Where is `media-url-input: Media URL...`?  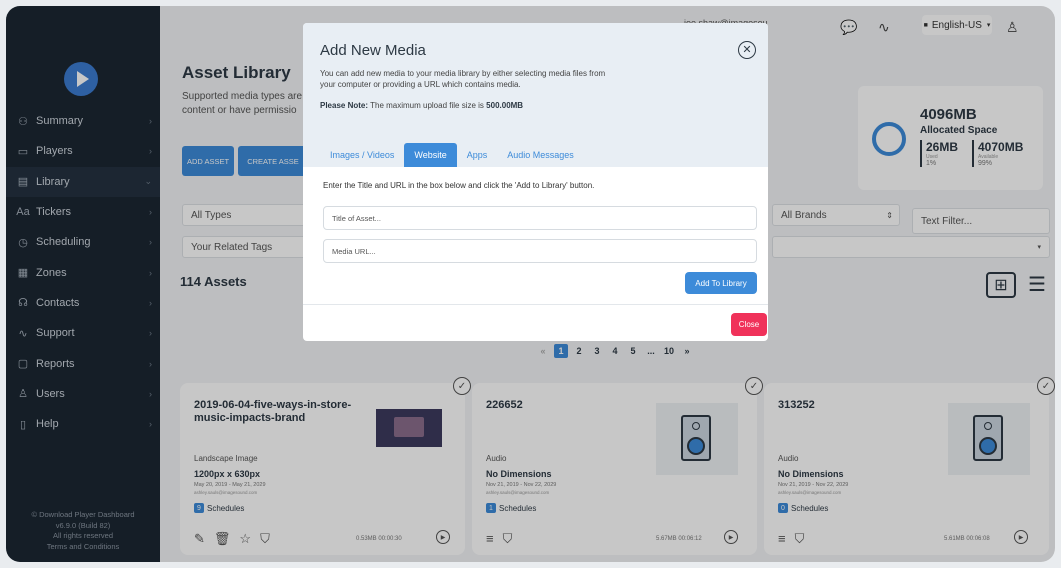
media-url-input: Media URL... is located at coordinates (540, 251).